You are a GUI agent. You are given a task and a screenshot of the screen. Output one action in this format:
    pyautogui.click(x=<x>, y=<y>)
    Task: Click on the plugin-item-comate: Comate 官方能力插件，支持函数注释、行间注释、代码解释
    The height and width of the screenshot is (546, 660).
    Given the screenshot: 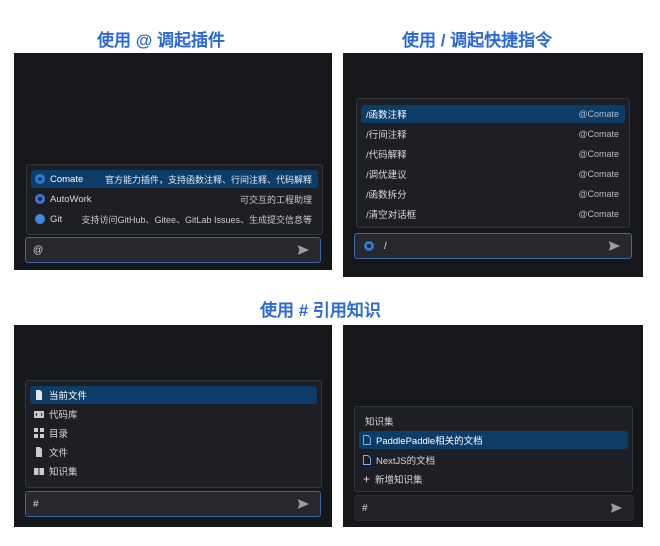 What is the action you would take?
    pyautogui.click(x=174, y=179)
    